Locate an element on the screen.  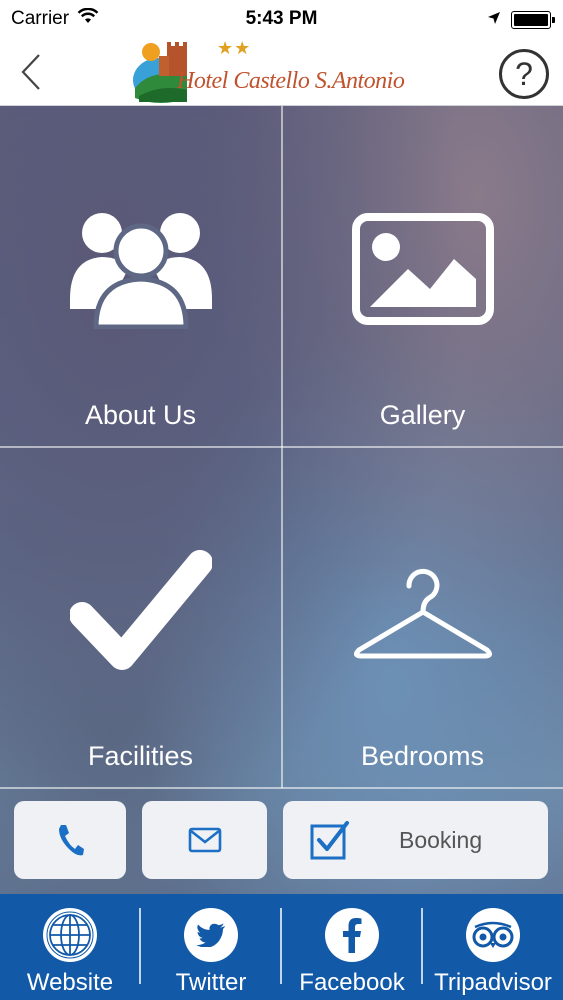
back-button is located at coordinates (31, 72).